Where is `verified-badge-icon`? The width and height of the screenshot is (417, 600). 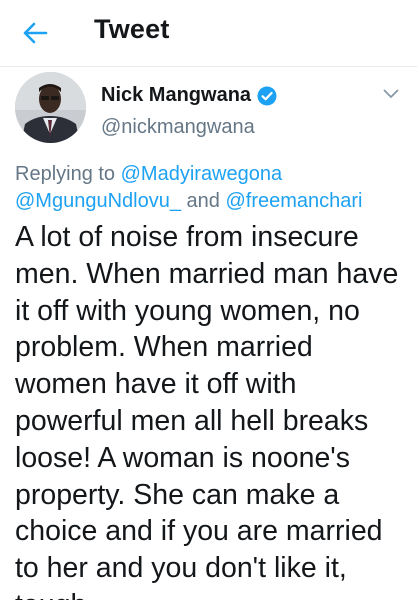
verified-badge-icon is located at coordinates (267, 96).